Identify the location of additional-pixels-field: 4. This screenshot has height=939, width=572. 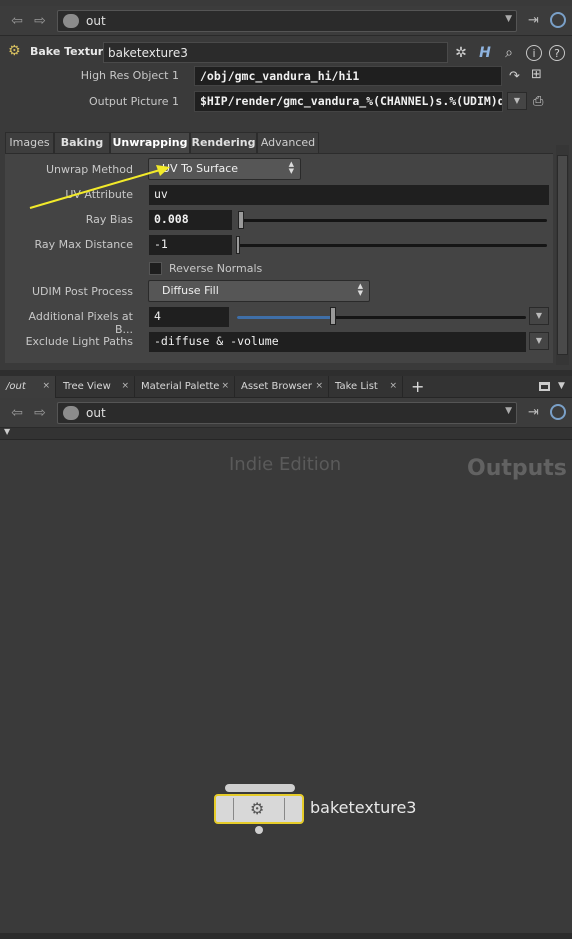
(189, 317).